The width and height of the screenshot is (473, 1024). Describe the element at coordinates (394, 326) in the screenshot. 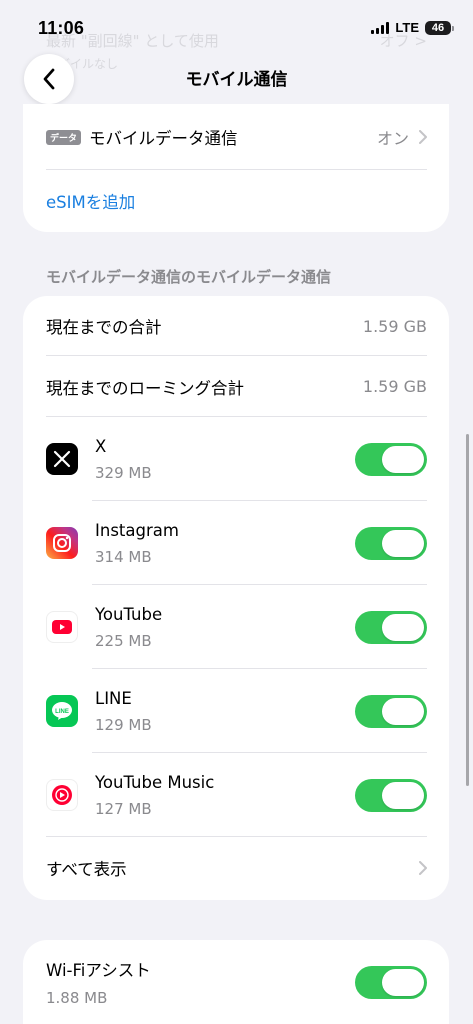

I see `current-total-value: 1.59 GB` at that location.